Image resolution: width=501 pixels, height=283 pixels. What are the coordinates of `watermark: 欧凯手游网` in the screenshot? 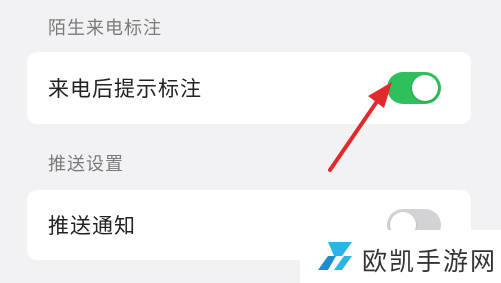 It's located at (400, 256).